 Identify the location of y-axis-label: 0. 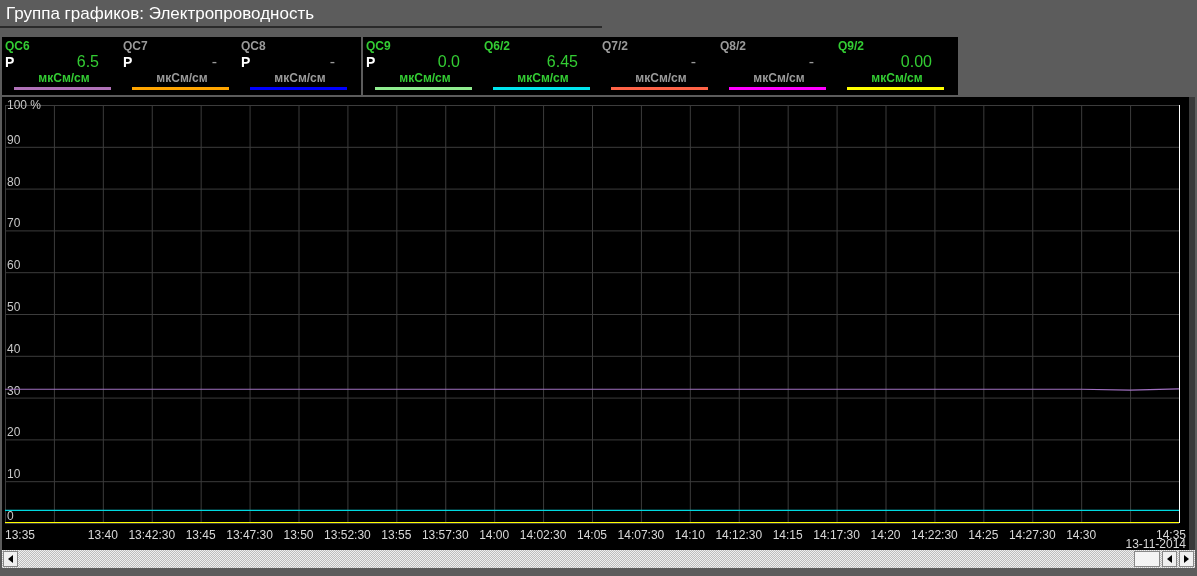
(10, 516).